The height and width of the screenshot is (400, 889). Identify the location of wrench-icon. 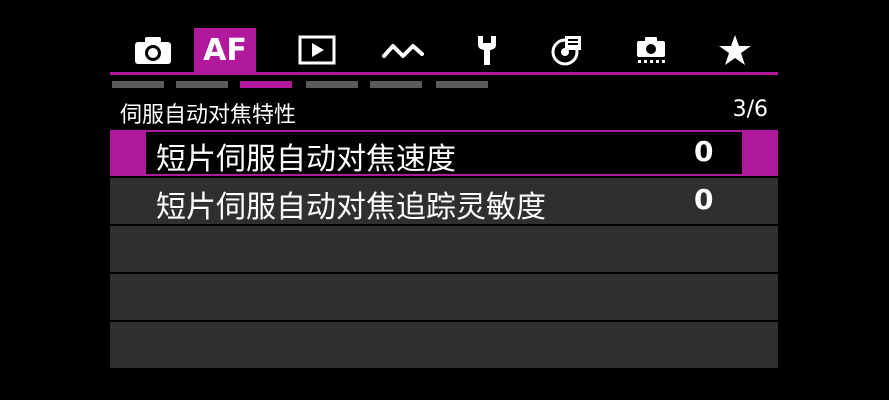
(487, 50).